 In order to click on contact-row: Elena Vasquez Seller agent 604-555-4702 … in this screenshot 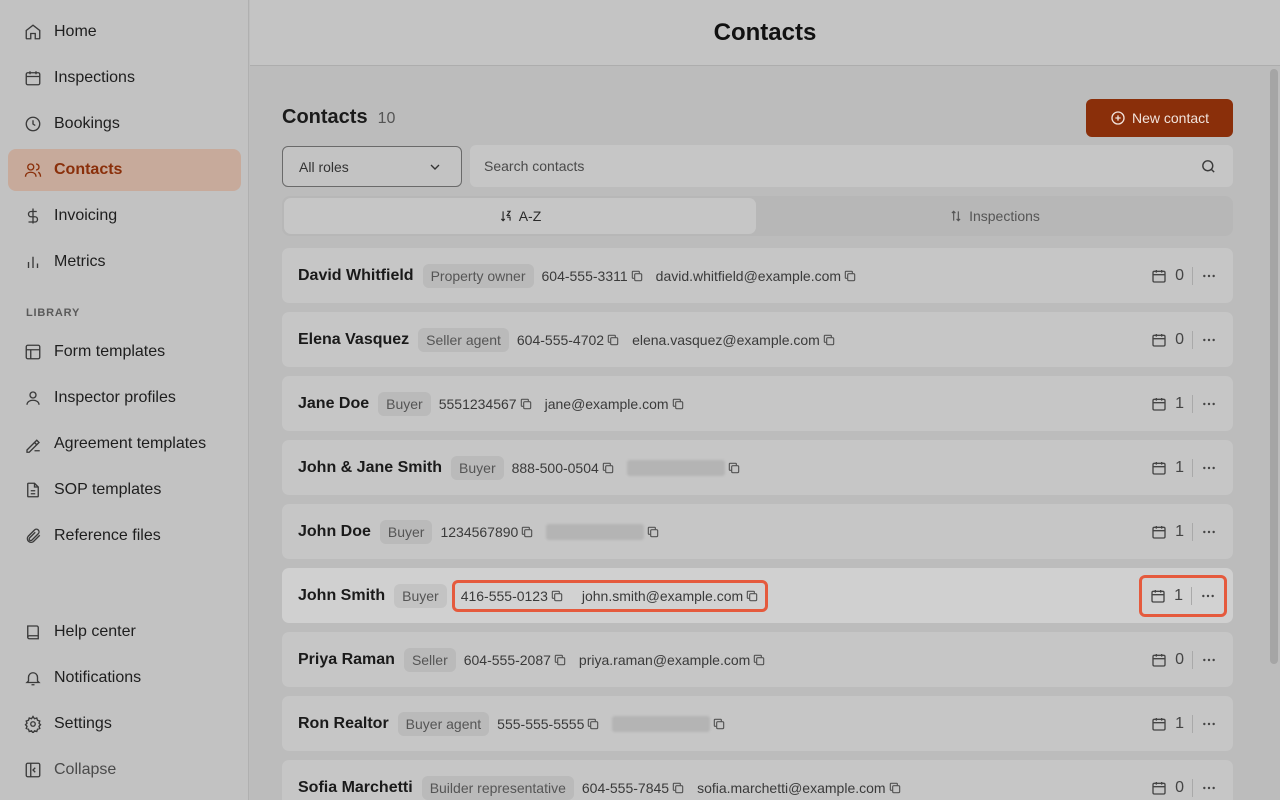, I will do `click(757, 339)`.